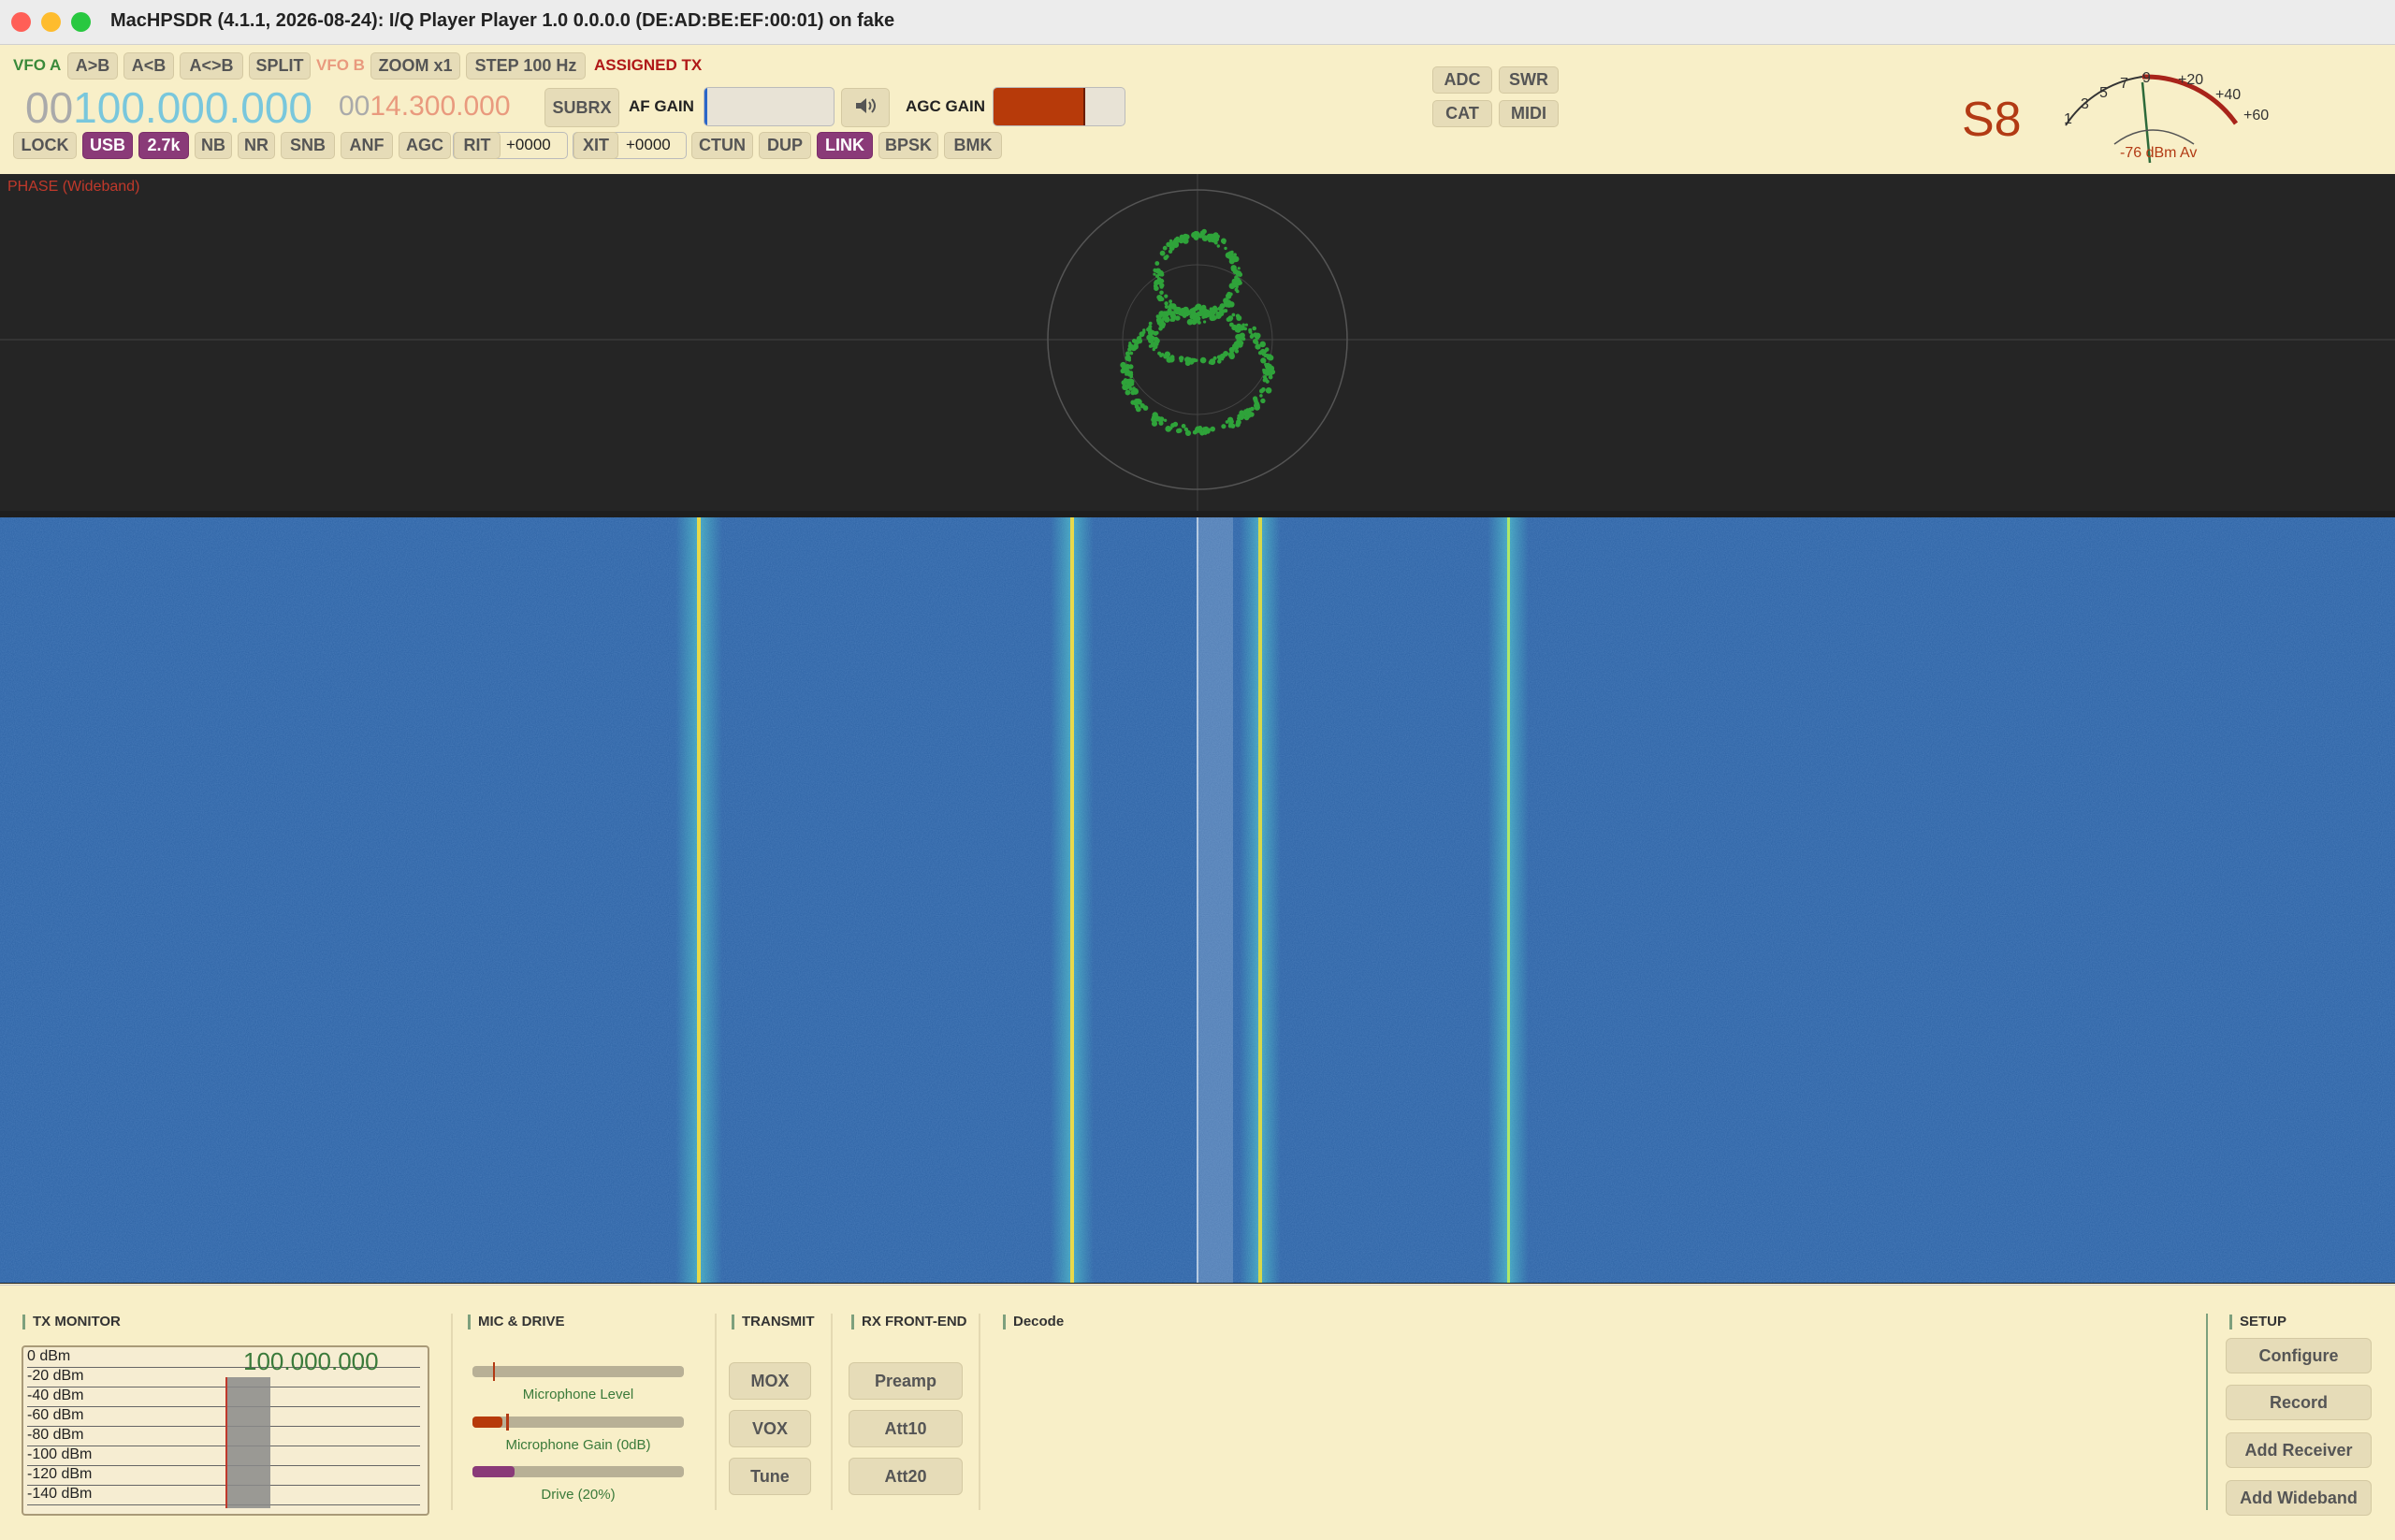 The height and width of the screenshot is (1540, 2395). What do you see at coordinates (71, 1322) in the screenshot?
I see `tx-monitor-title: TX MONITOR` at bounding box center [71, 1322].